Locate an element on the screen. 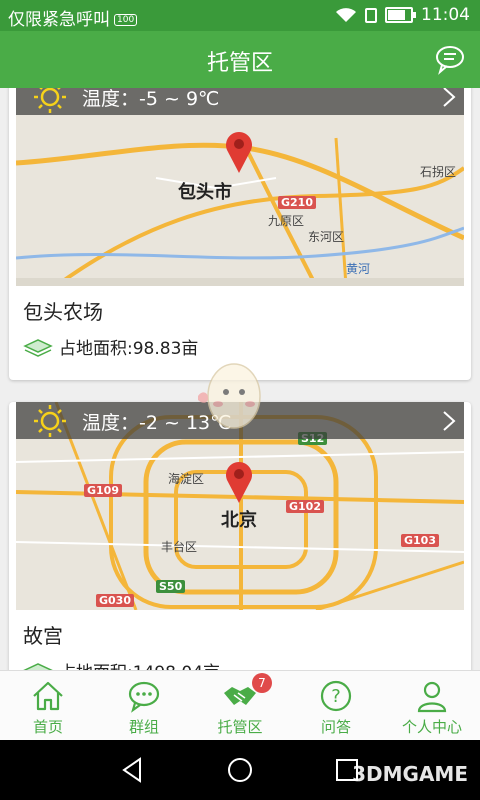  tab-profile: 个人中心 is located at coordinates (432, 706).